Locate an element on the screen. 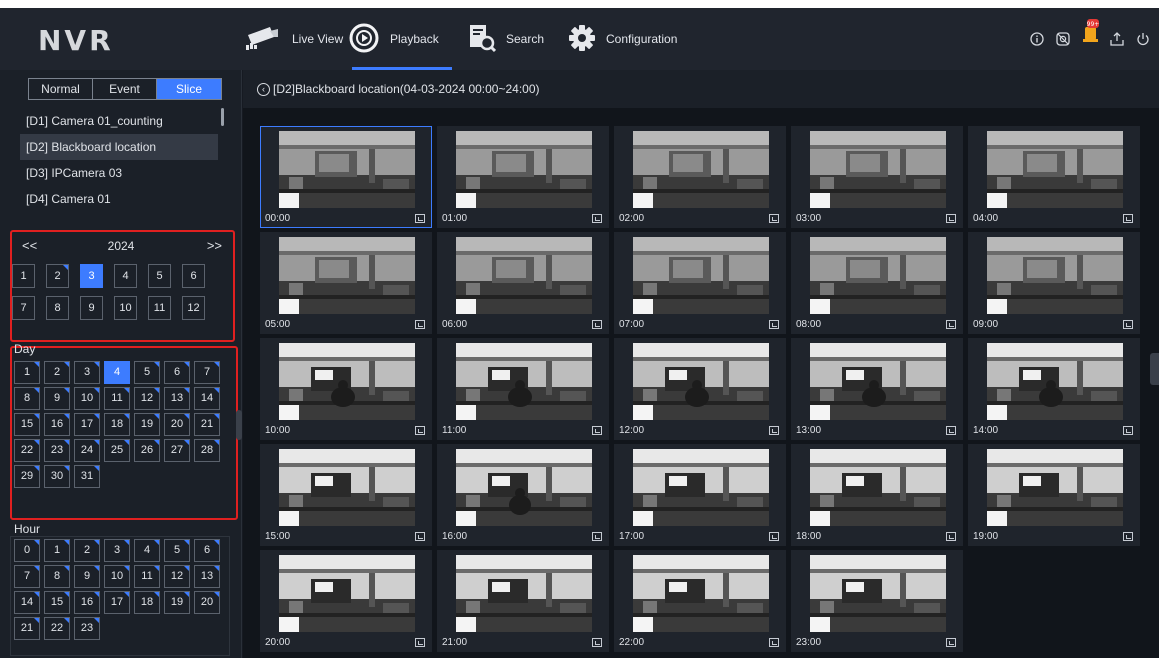 Image resolution: width=1159 pixels, height=658 pixels. hour-cell: 22 is located at coordinates (57, 628).